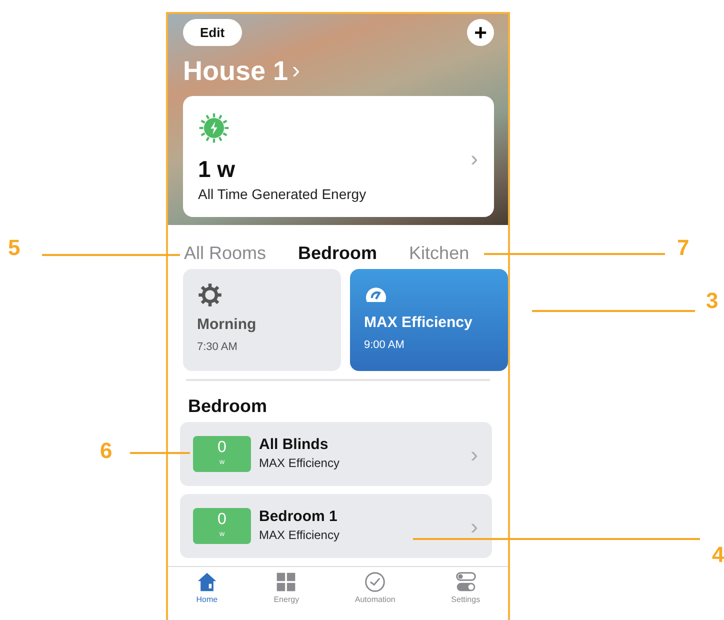 This screenshot has width=724, height=620. What do you see at coordinates (338, 156) in the screenshot?
I see `energy-card: 1 w All Time Generated Energy ›` at bounding box center [338, 156].